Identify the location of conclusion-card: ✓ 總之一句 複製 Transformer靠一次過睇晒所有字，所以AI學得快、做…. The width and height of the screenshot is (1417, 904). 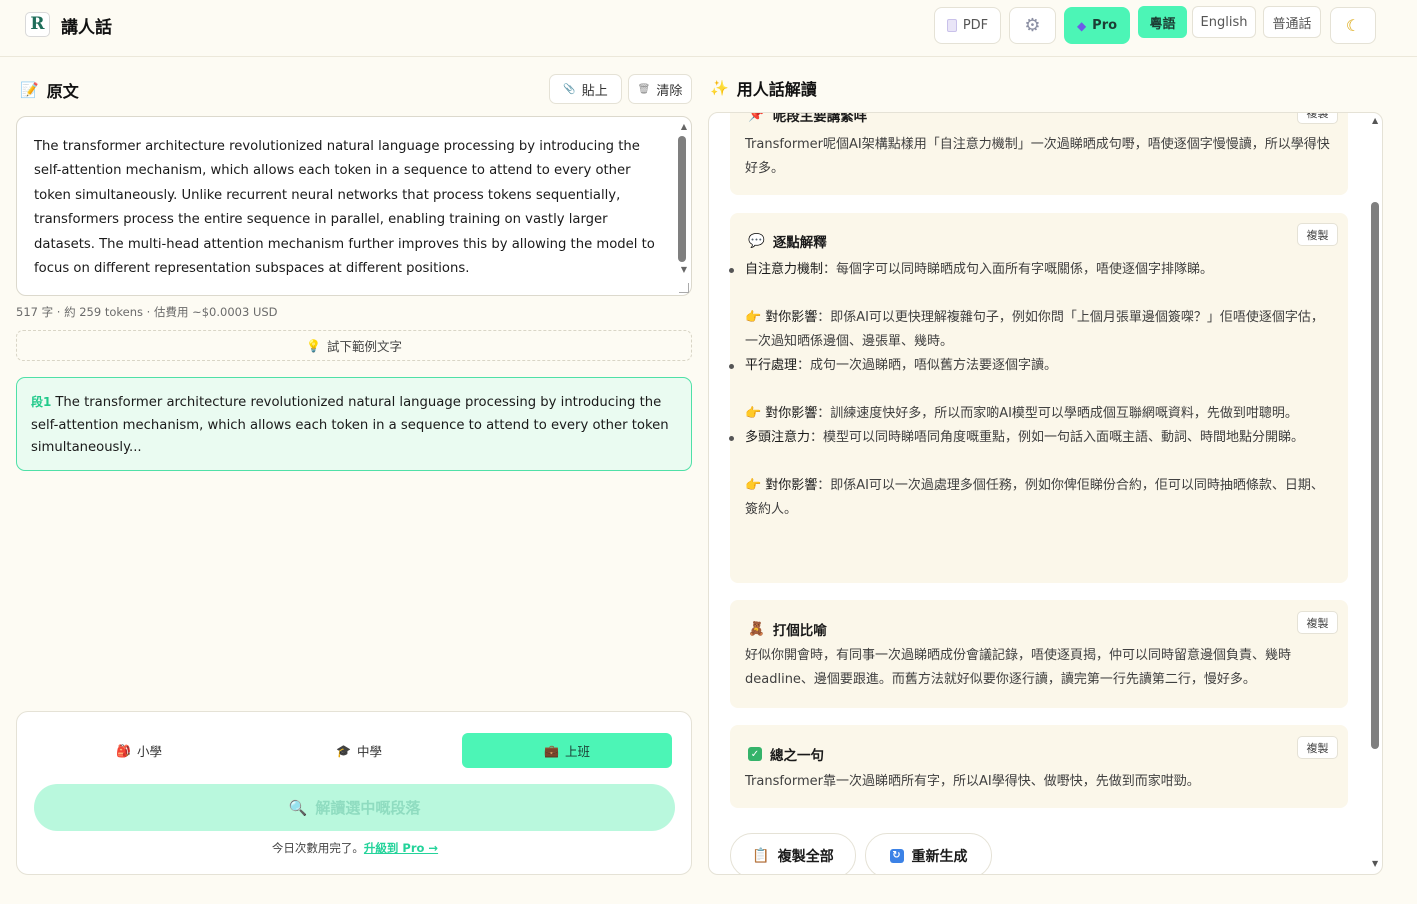
(1039, 766).